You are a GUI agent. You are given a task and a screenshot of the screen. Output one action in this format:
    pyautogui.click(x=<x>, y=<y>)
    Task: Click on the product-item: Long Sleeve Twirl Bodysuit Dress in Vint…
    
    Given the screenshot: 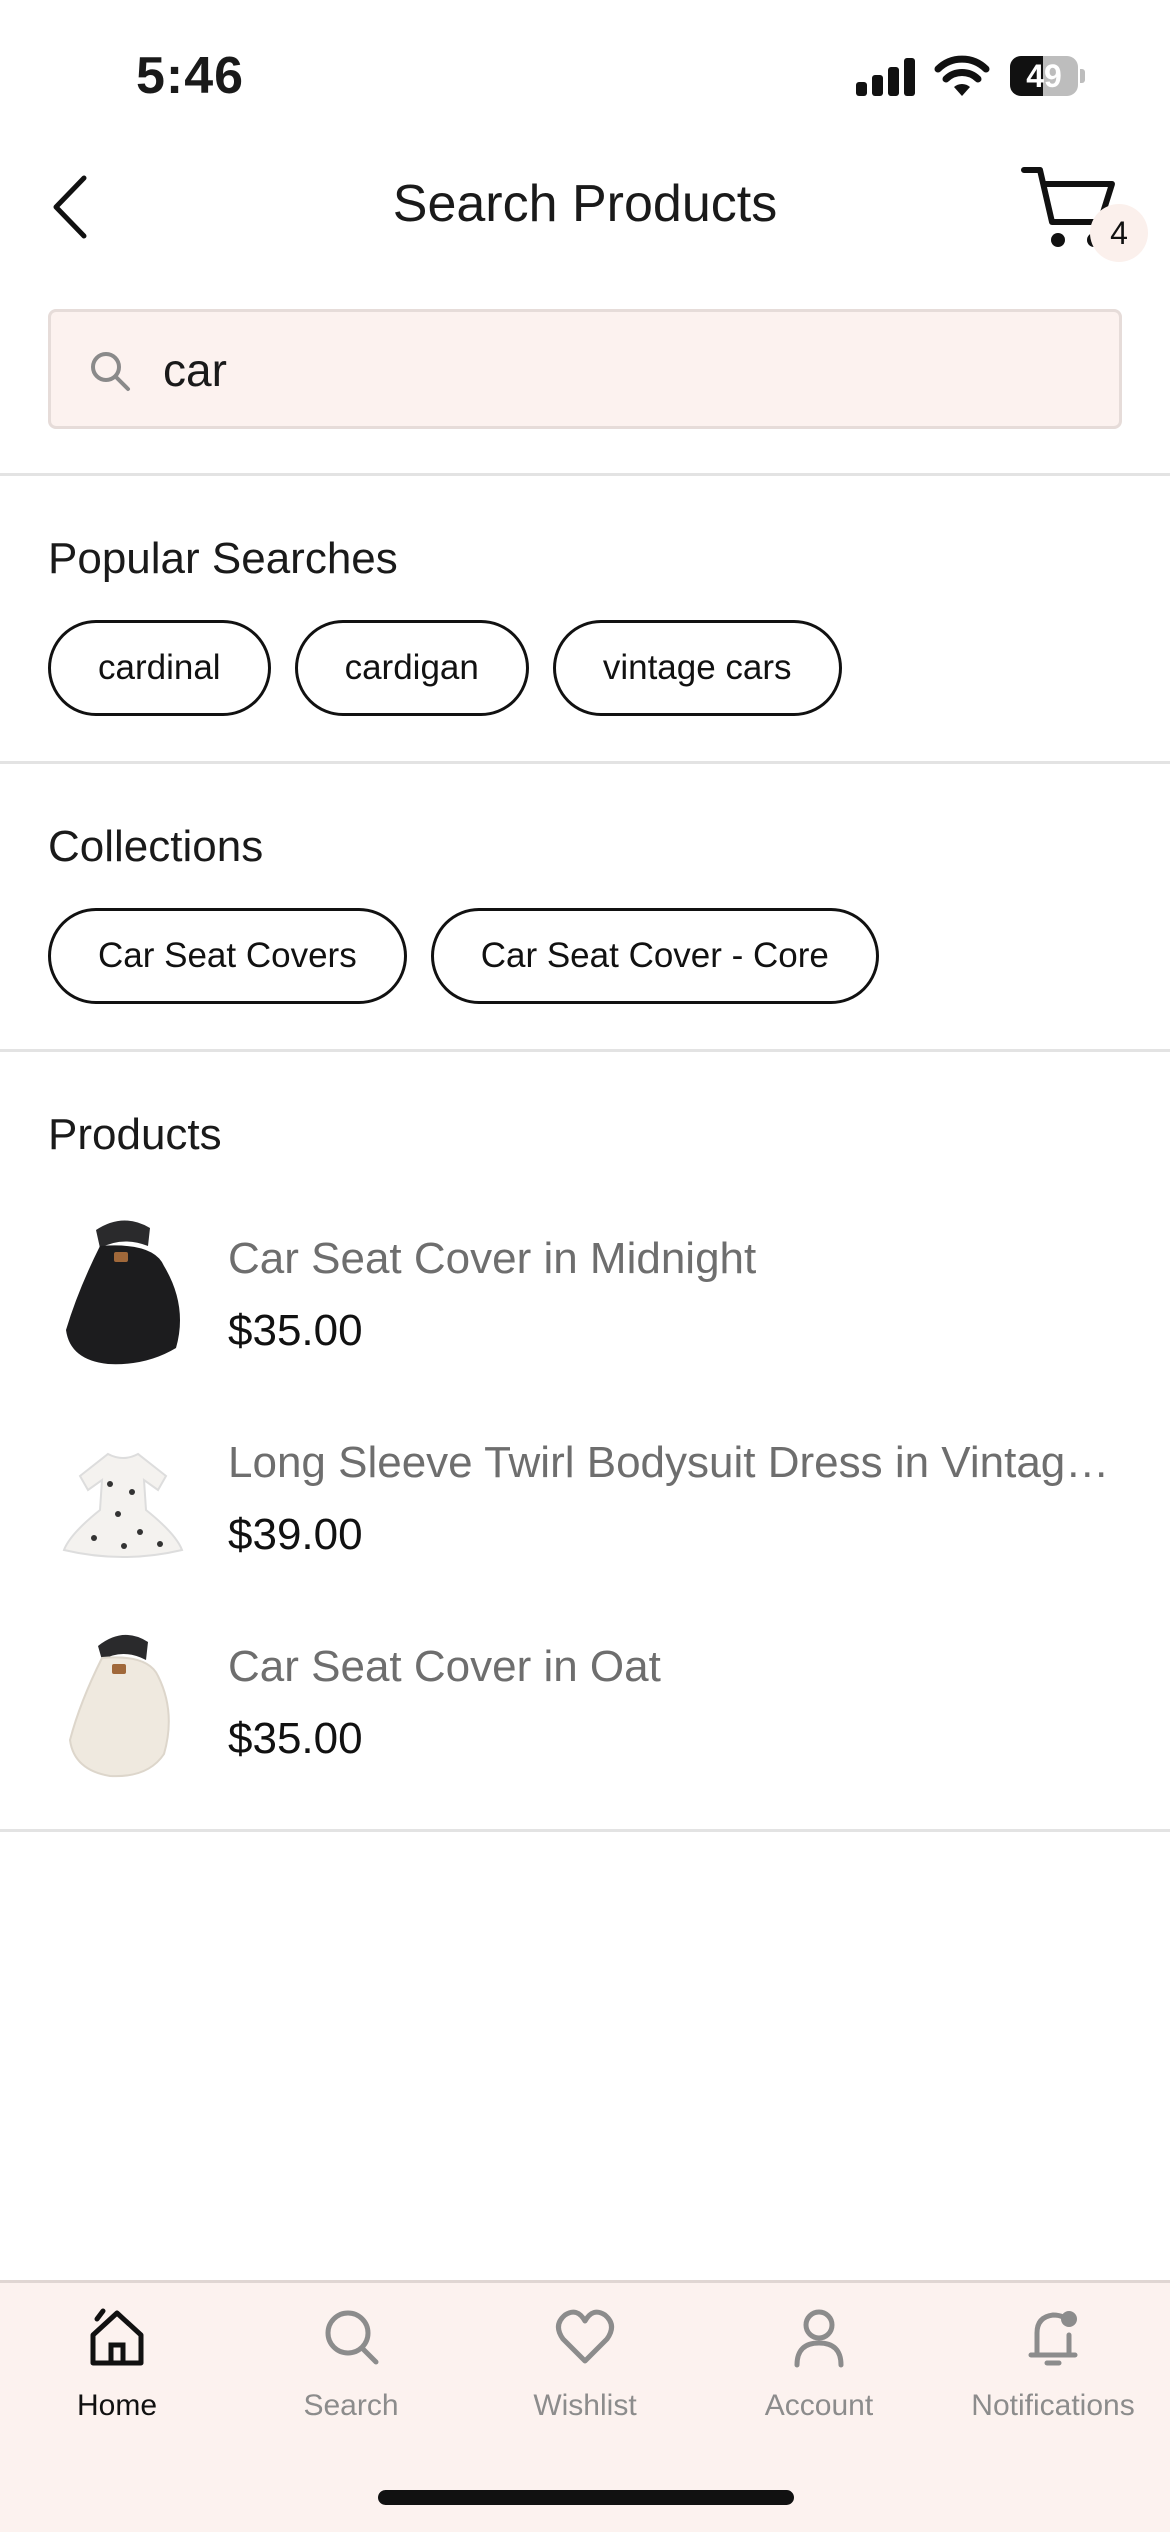 What is the action you would take?
    pyautogui.click(x=585, y=1499)
    